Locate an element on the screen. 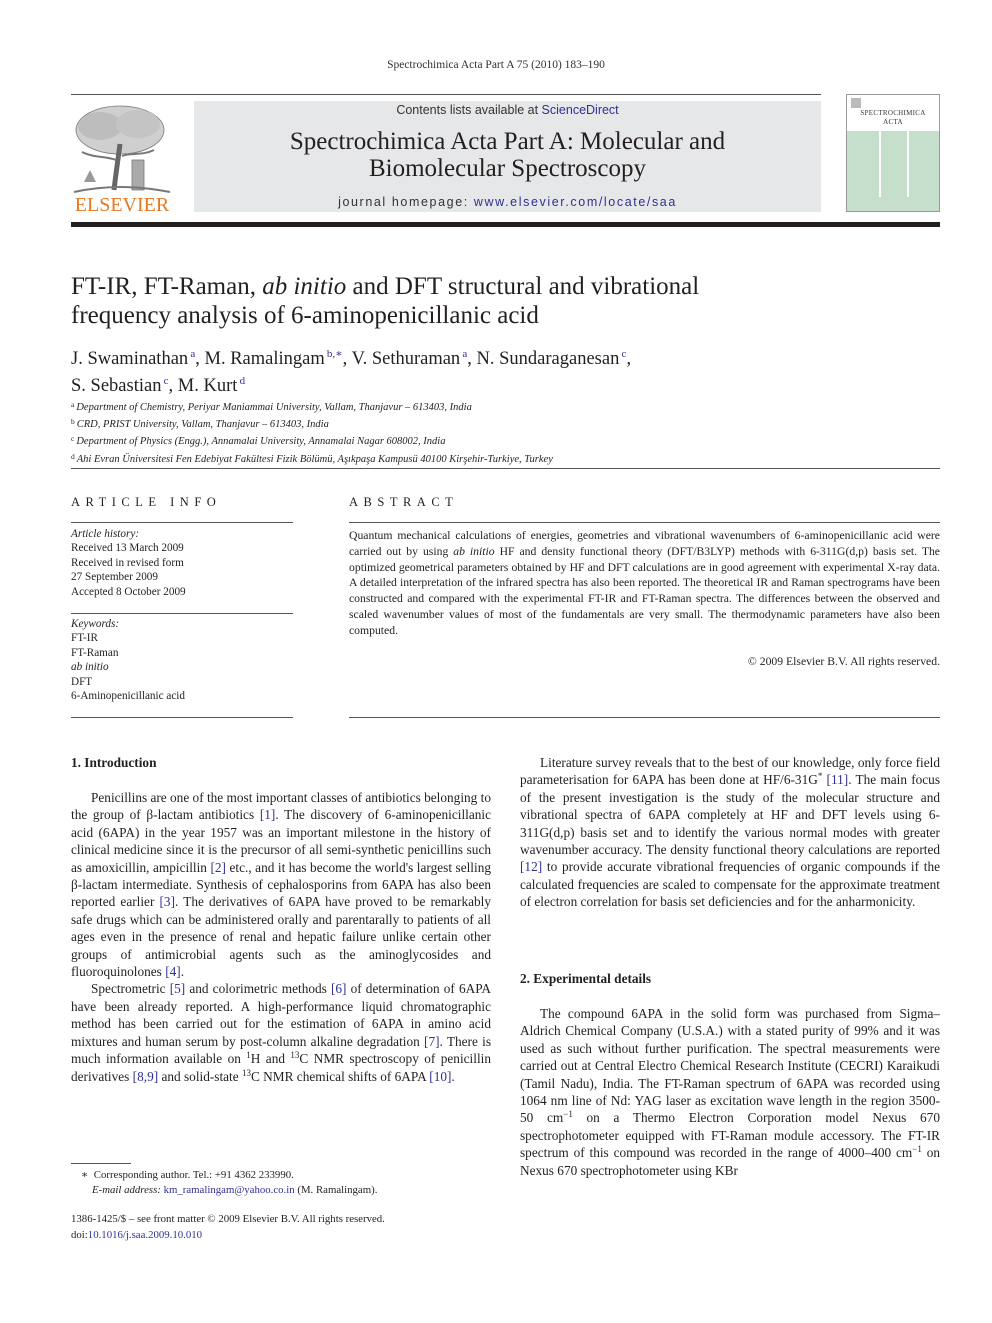 This screenshot has width=992, height=1323. citation-link: [3] is located at coordinates (168, 901).